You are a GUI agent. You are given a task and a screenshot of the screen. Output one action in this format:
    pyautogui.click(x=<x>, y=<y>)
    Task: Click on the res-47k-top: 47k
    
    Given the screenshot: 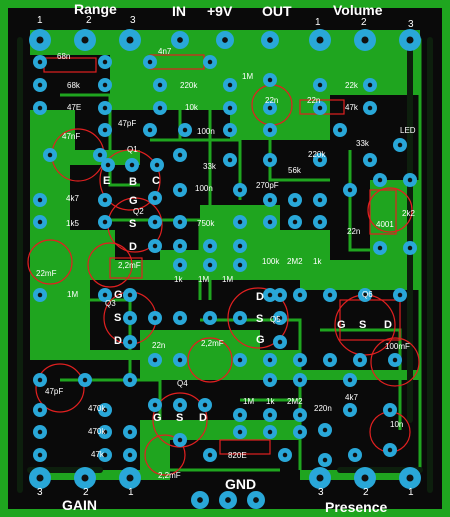 What is the action you would take?
    pyautogui.click(x=351, y=107)
    